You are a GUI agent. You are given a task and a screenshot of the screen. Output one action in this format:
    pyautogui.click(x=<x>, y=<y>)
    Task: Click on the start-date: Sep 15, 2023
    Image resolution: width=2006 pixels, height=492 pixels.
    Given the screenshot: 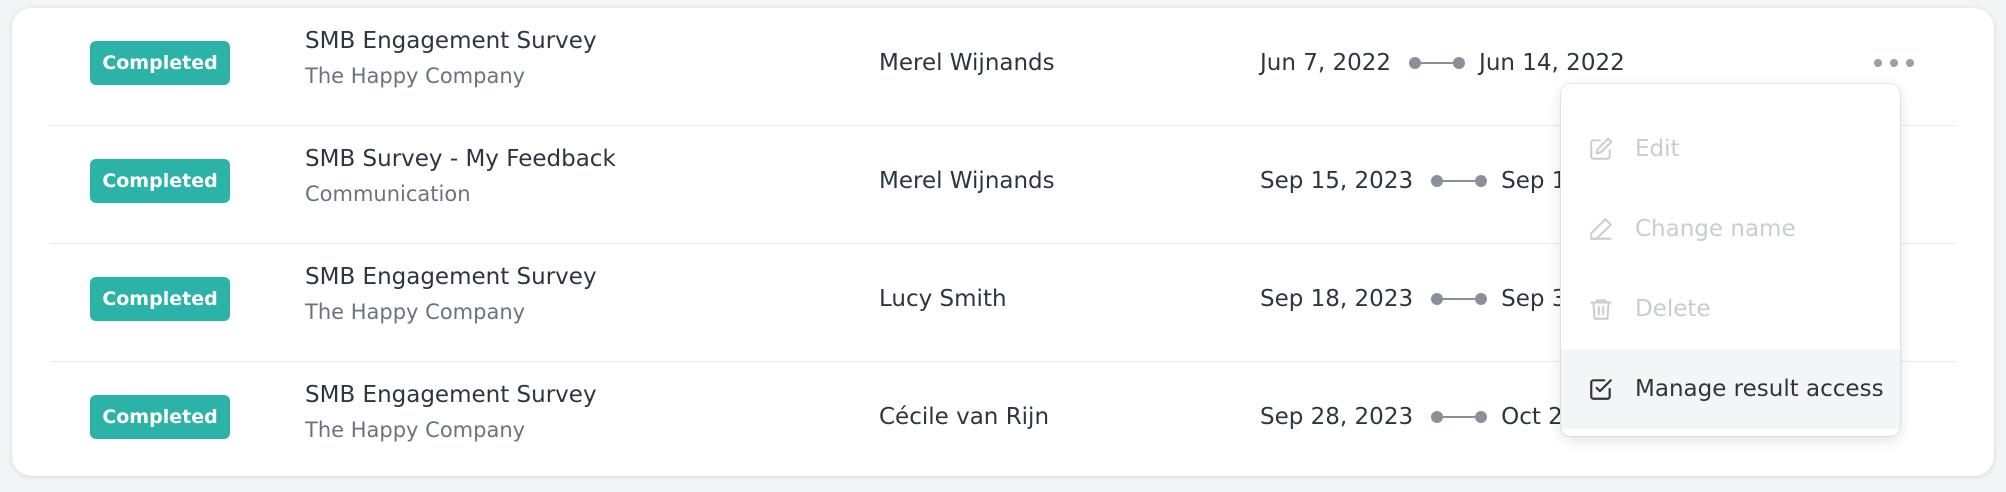 What is the action you would take?
    pyautogui.click(x=1337, y=181)
    